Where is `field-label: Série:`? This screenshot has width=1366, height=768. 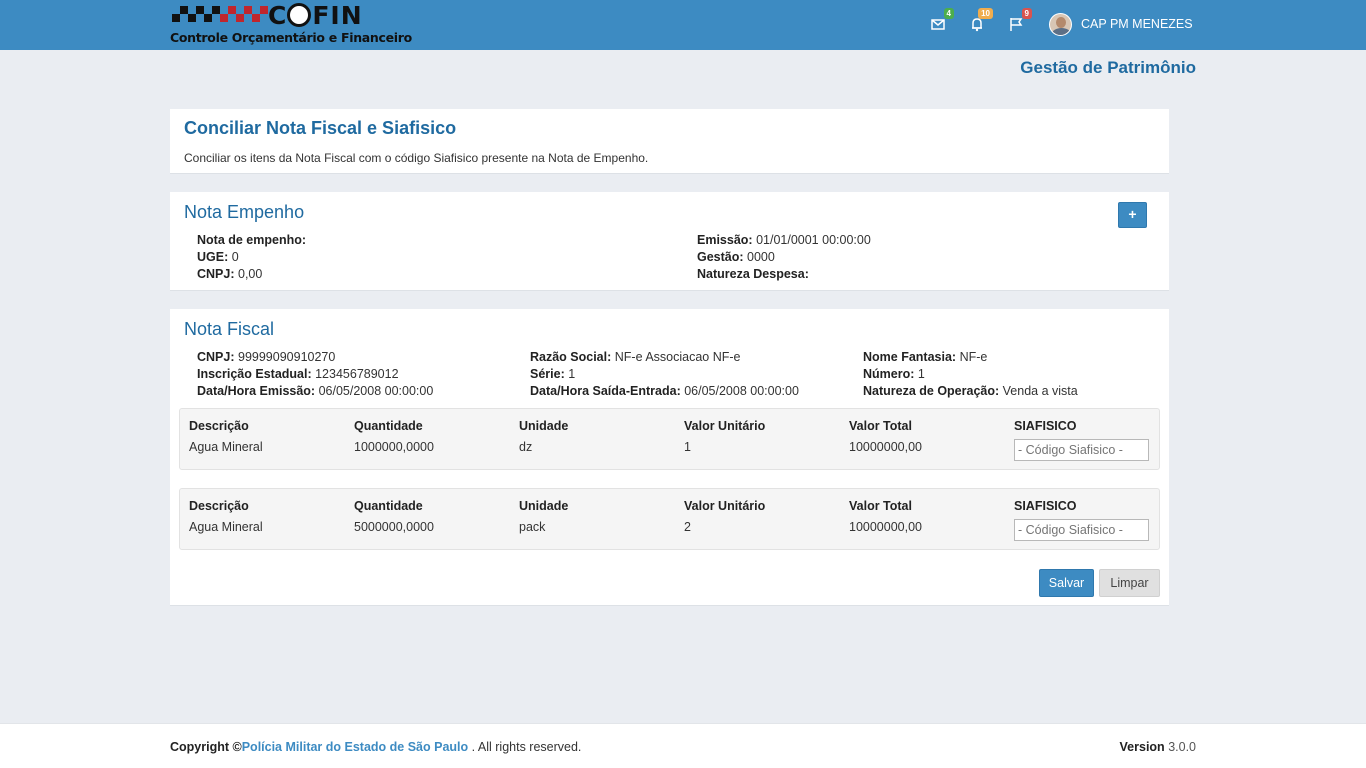
field-label: Série: is located at coordinates (547, 374).